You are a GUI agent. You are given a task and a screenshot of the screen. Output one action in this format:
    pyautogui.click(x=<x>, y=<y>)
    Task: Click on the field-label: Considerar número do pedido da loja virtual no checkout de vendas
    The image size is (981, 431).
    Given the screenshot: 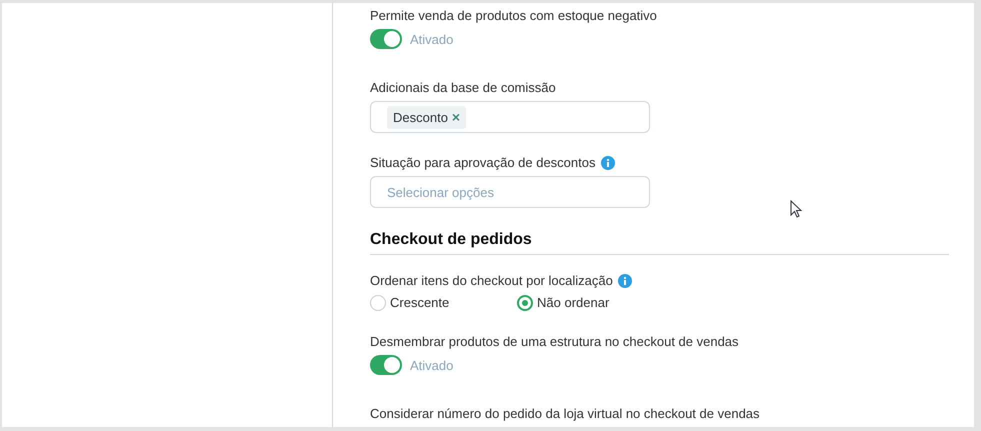 What is the action you would take?
    pyautogui.click(x=565, y=414)
    